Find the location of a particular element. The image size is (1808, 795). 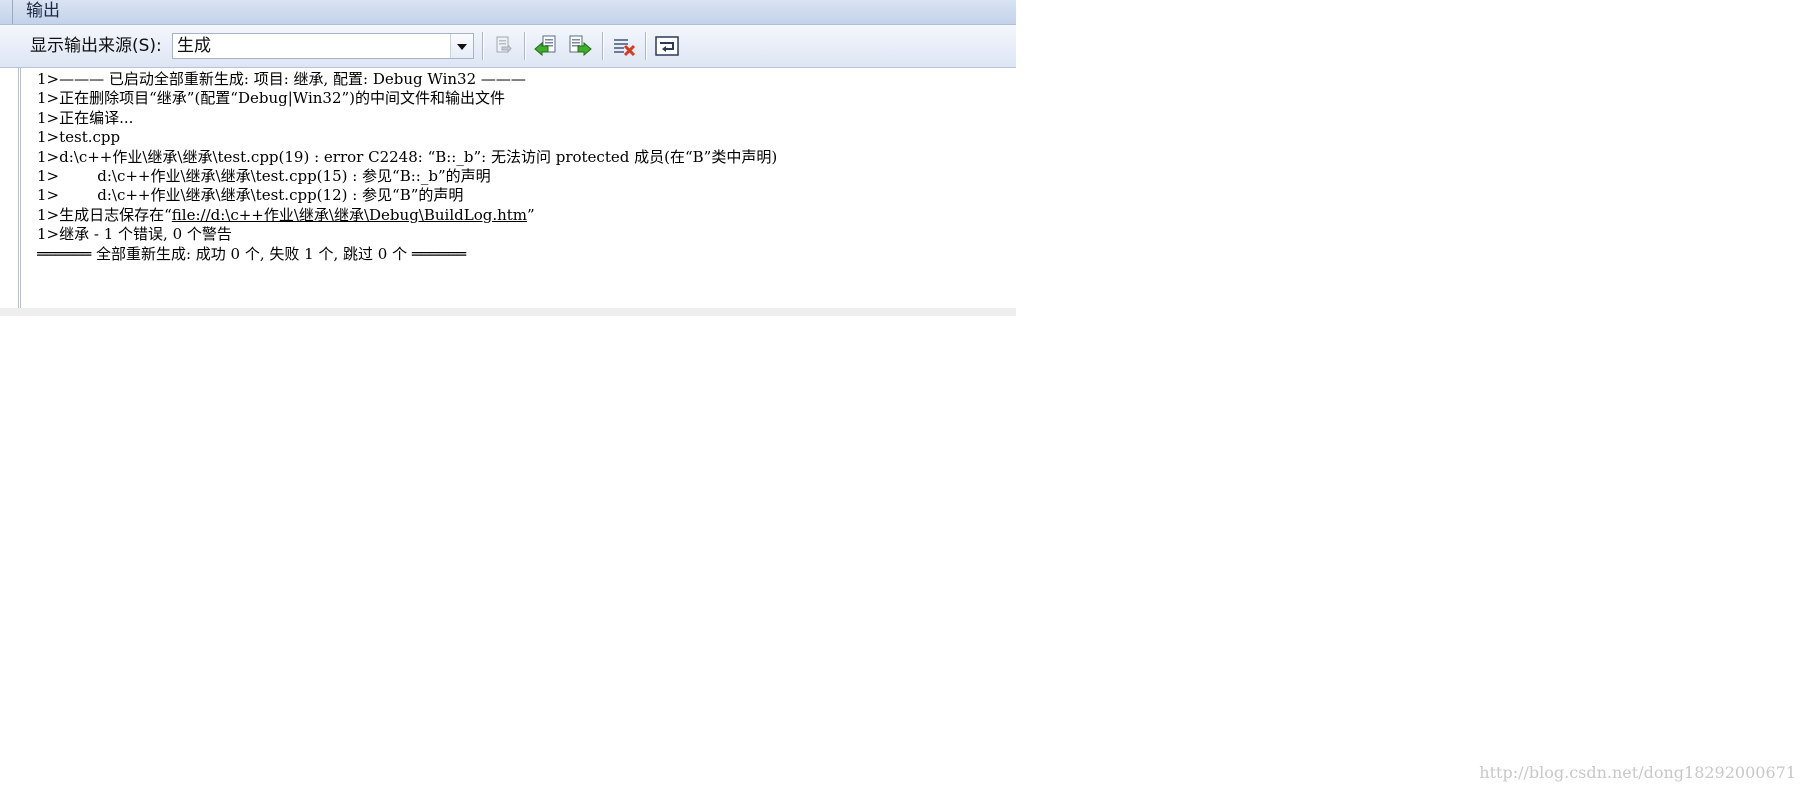

word-wrap-button is located at coordinates (667, 46).